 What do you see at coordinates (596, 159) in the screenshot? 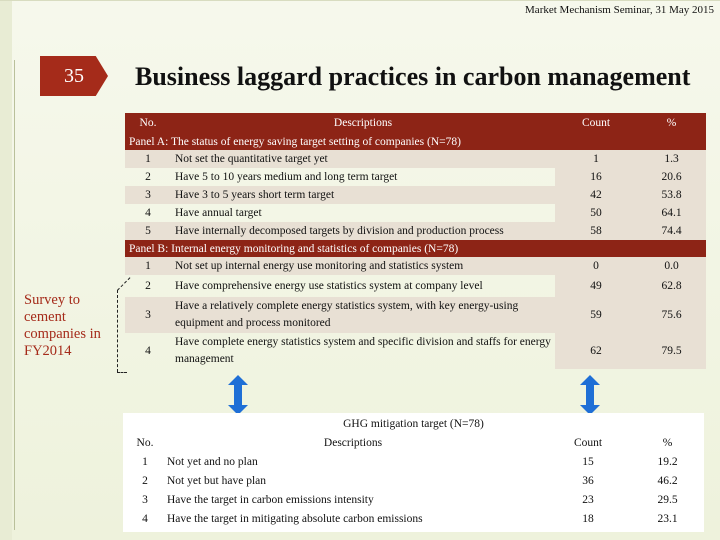
I see `row-count: 1` at bounding box center [596, 159].